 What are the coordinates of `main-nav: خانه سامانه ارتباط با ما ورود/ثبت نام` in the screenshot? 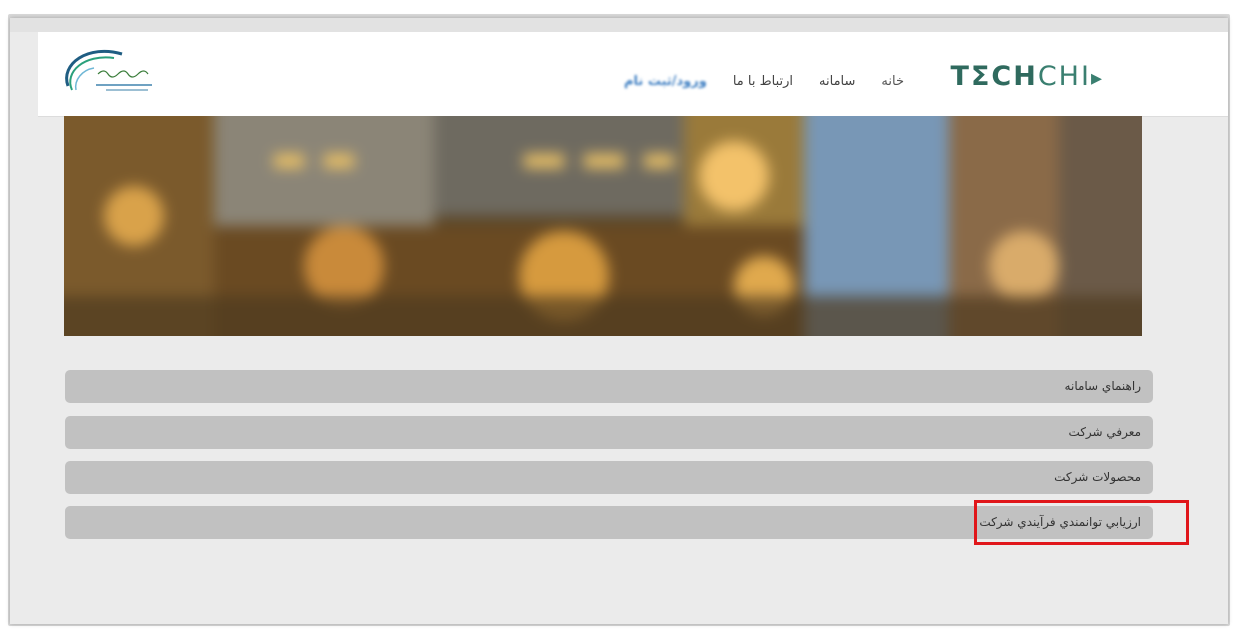 It's located at (751, 81).